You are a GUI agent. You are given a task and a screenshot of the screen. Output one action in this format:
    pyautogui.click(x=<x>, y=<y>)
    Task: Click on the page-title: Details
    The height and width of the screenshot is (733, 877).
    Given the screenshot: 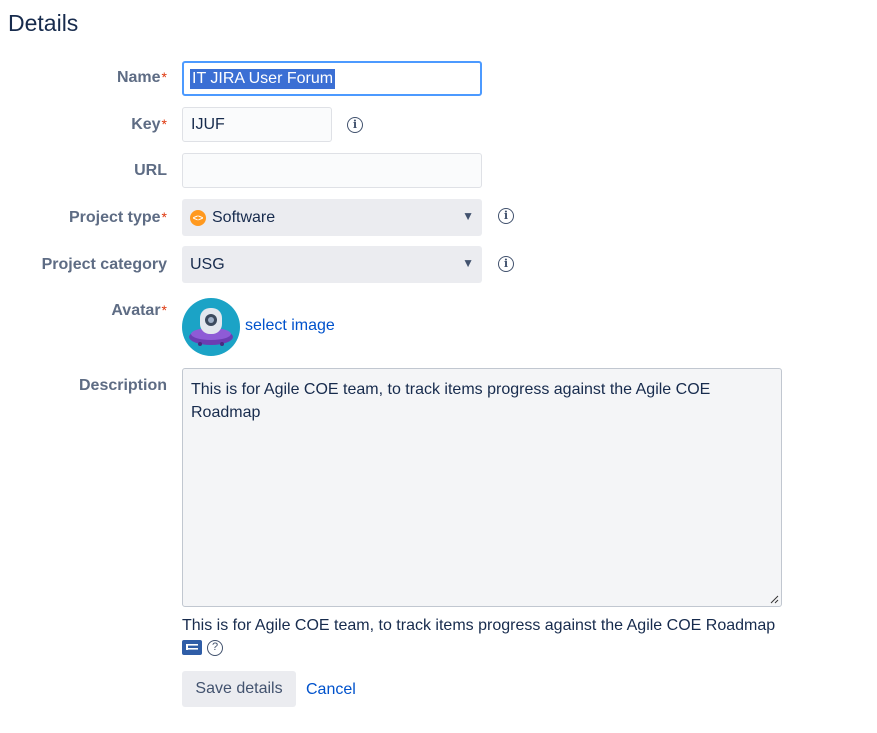 What is the action you would take?
    pyautogui.click(x=43, y=23)
    